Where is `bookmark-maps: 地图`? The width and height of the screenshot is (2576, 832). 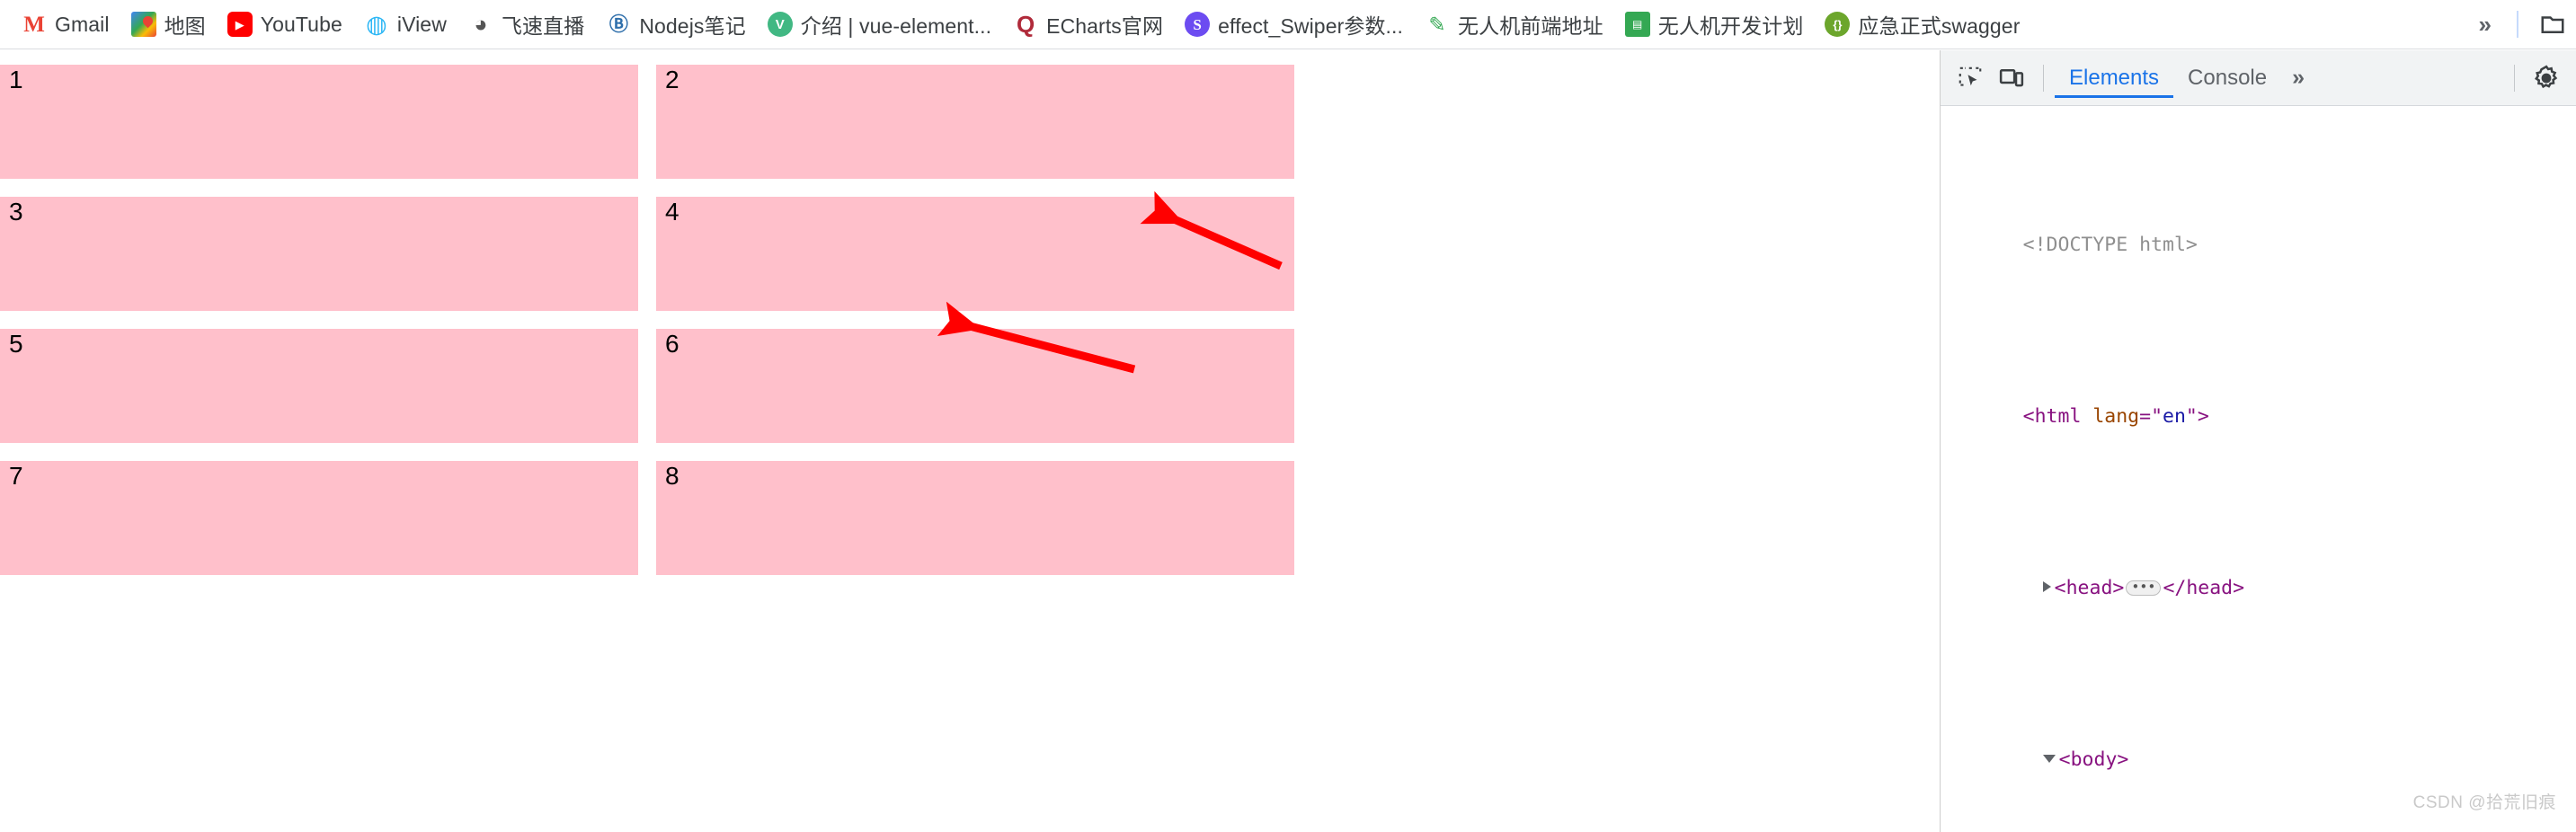 bookmark-maps: 地图 is located at coordinates (168, 24).